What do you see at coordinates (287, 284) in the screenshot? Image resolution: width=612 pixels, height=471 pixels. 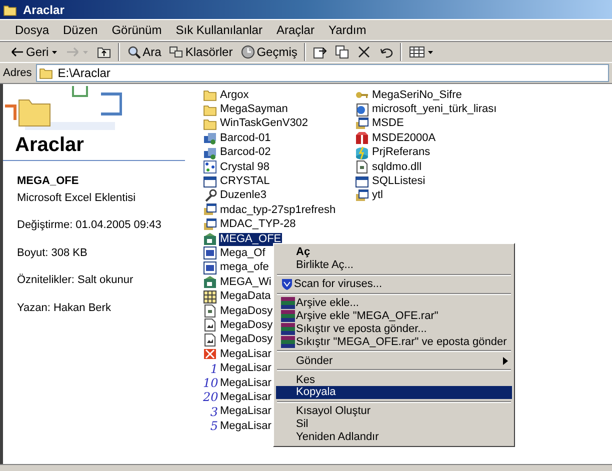 I see `shield-icon` at bounding box center [287, 284].